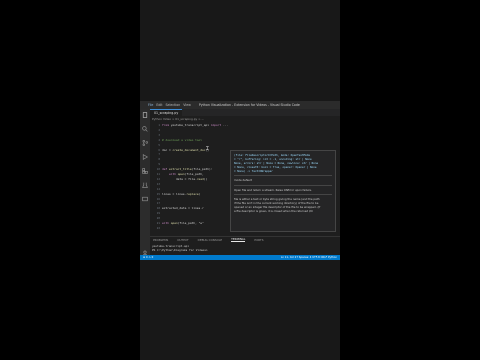 This screenshot has height=360, width=480. What do you see at coordinates (158, 178) in the screenshot?
I see `line-number: 12` at bounding box center [158, 178].